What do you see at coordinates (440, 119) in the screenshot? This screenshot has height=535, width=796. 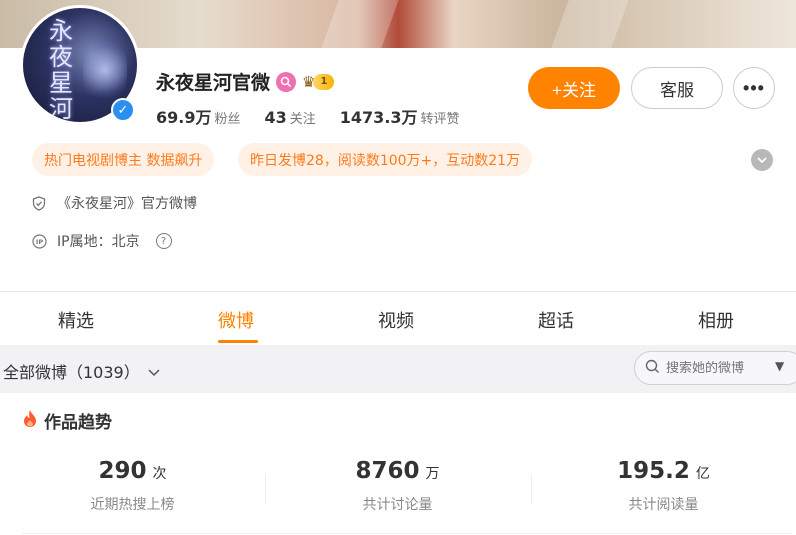 I see `stat-label: 转评赞` at bounding box center [440, 119].